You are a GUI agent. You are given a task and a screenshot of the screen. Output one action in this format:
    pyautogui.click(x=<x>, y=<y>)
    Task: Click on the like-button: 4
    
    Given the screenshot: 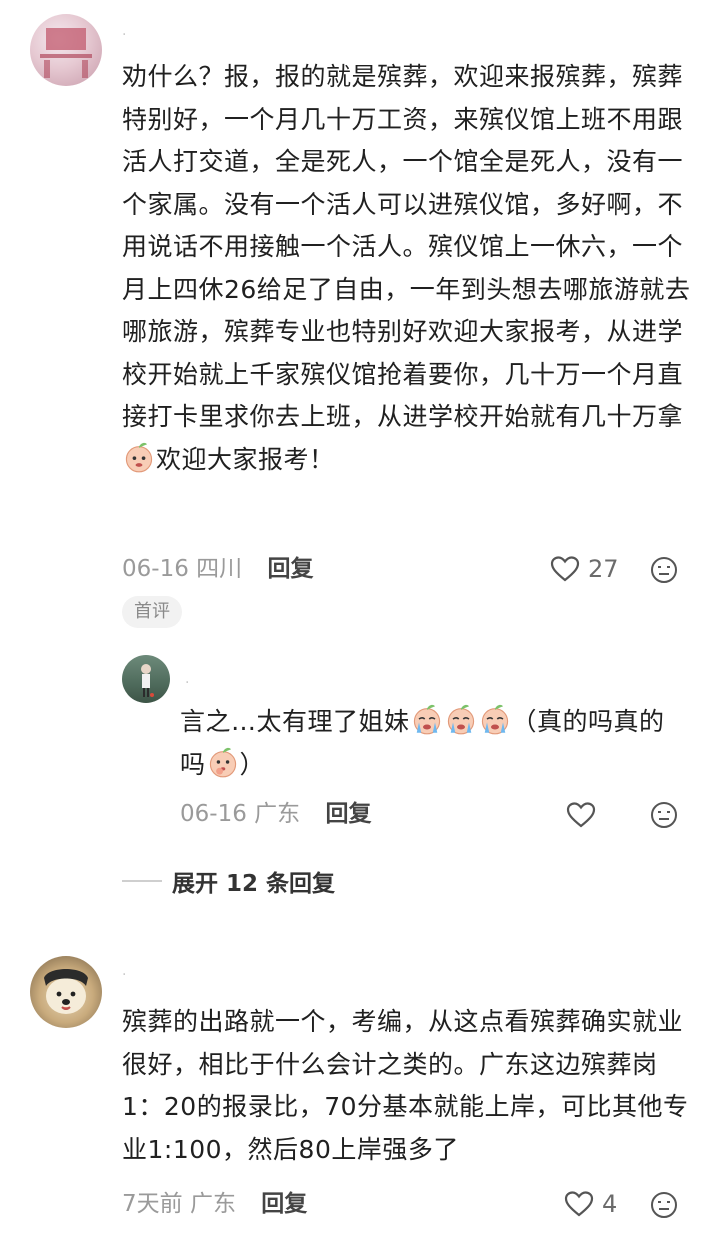 What is the action you would take?
    pyautogui.click(x=590, y=1204)
    